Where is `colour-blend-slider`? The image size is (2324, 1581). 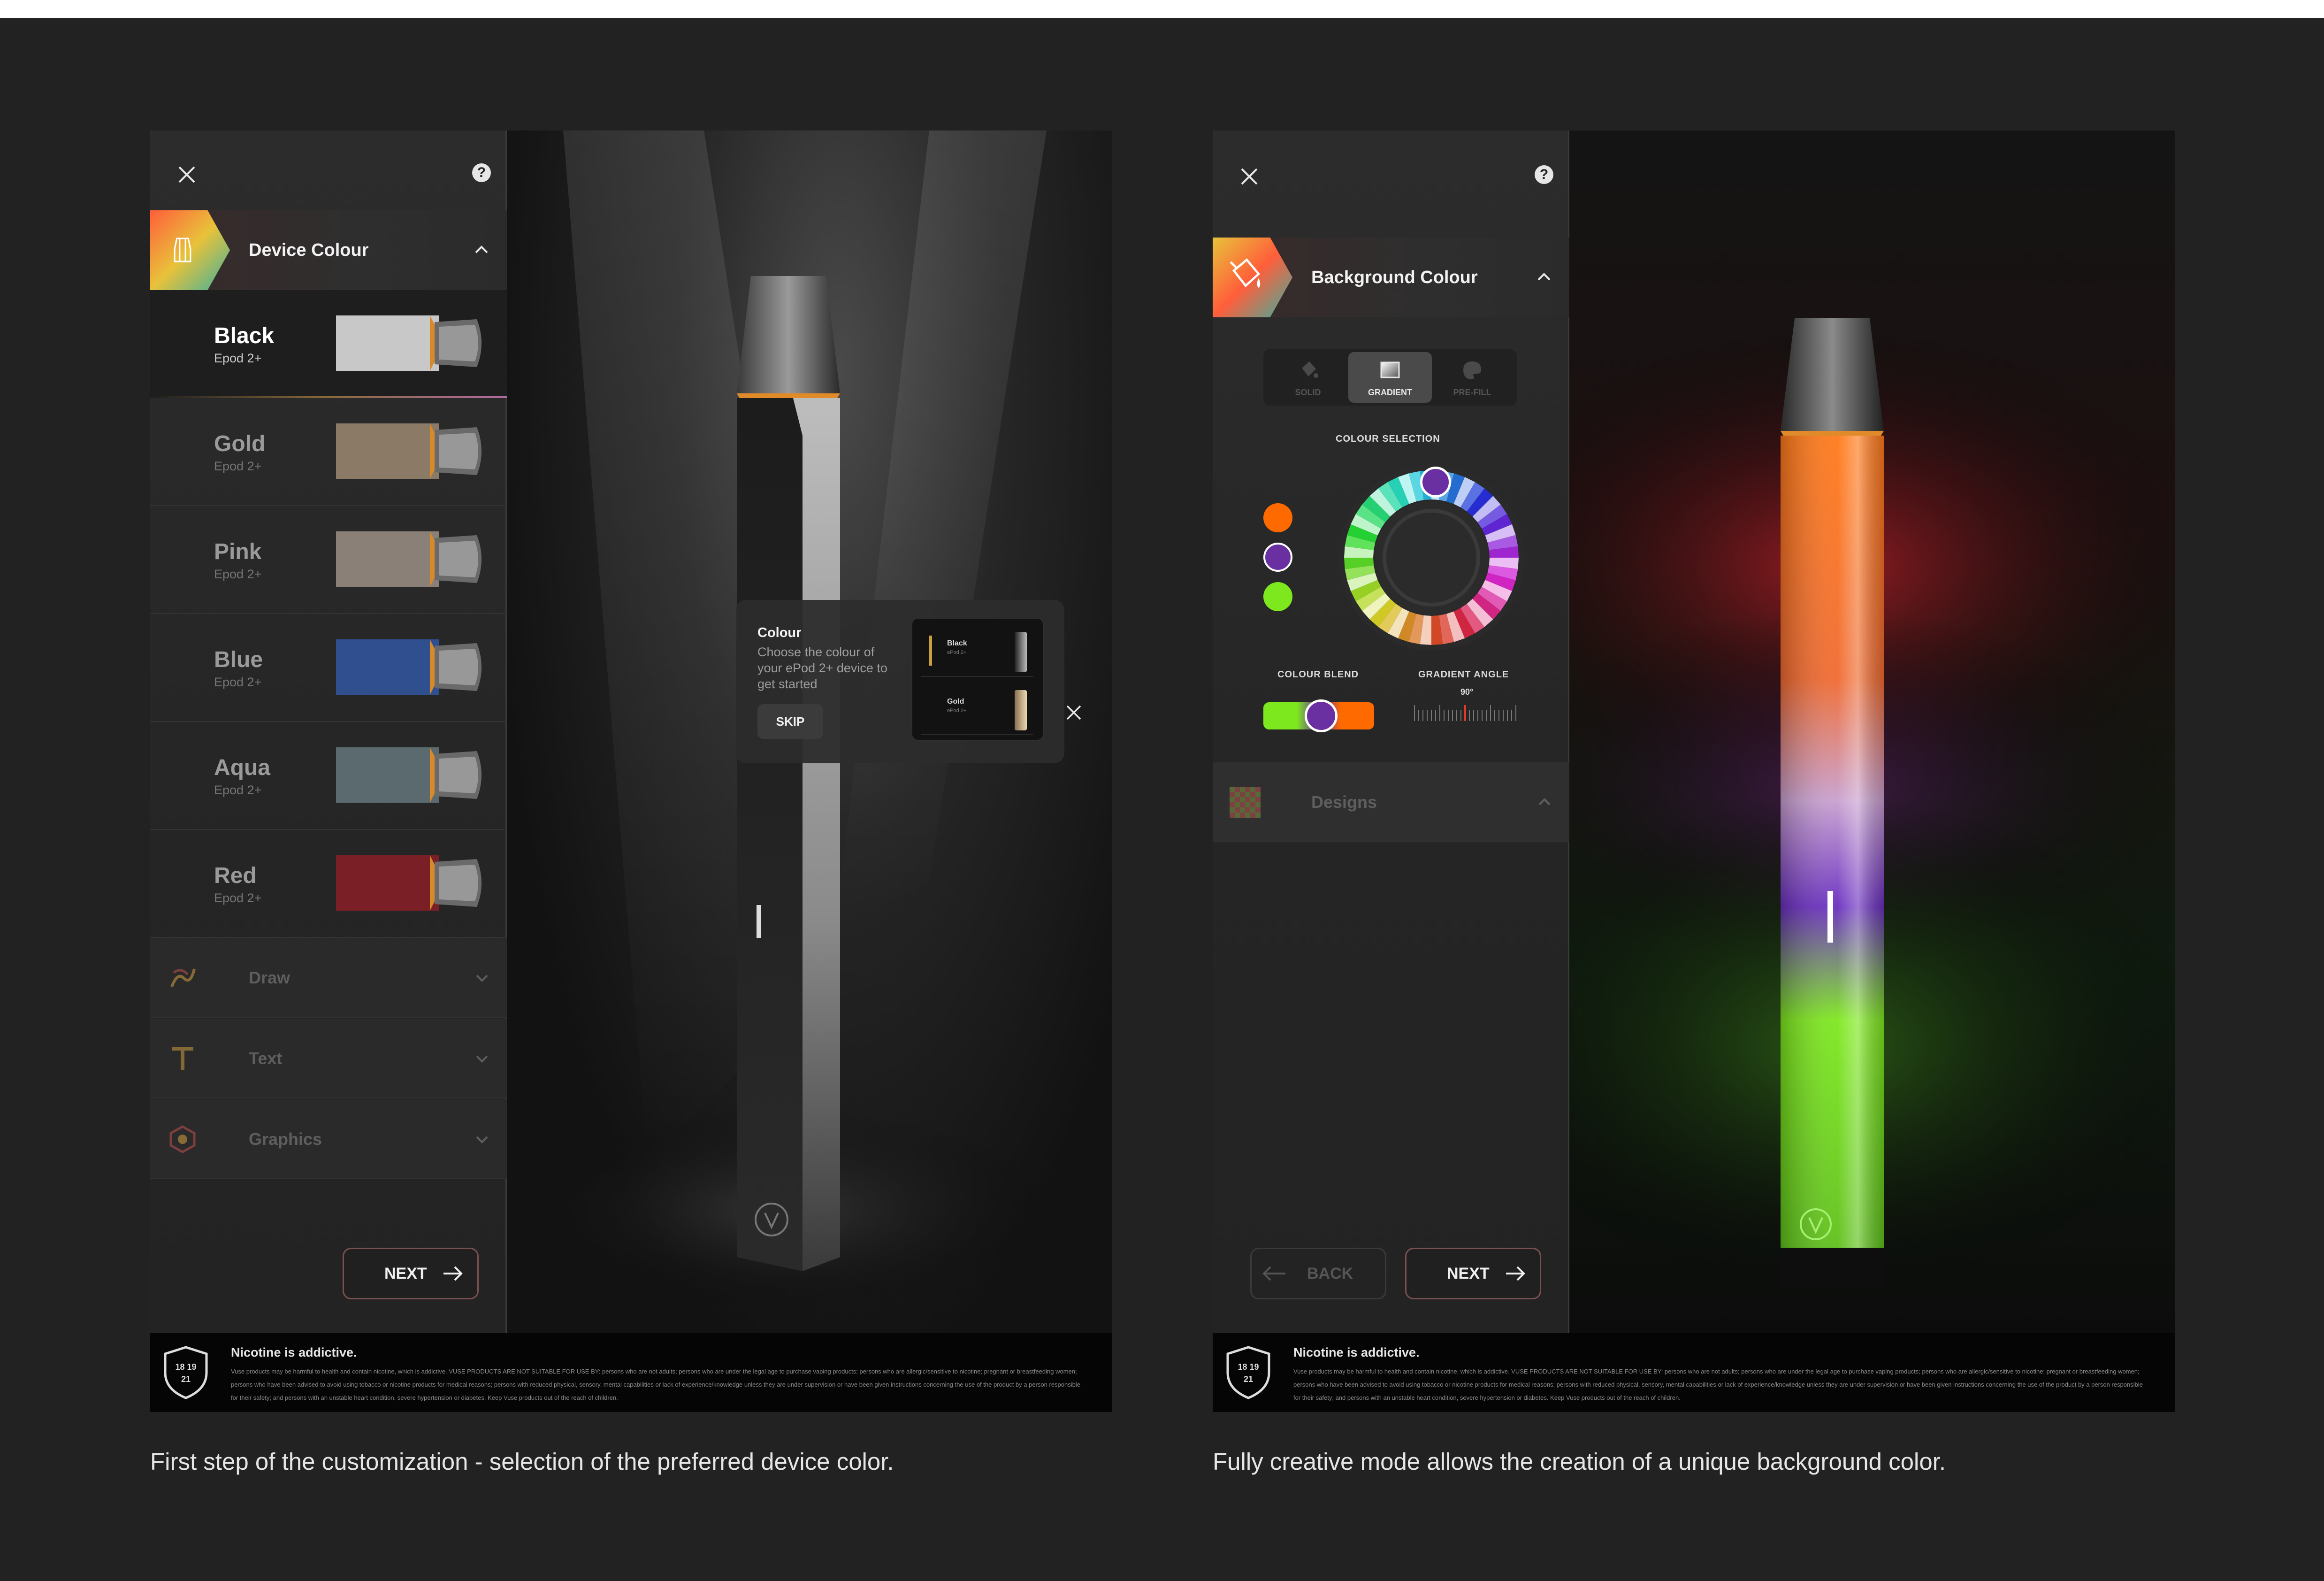 colour-blend-slider is located at coordinates (1318, 715).